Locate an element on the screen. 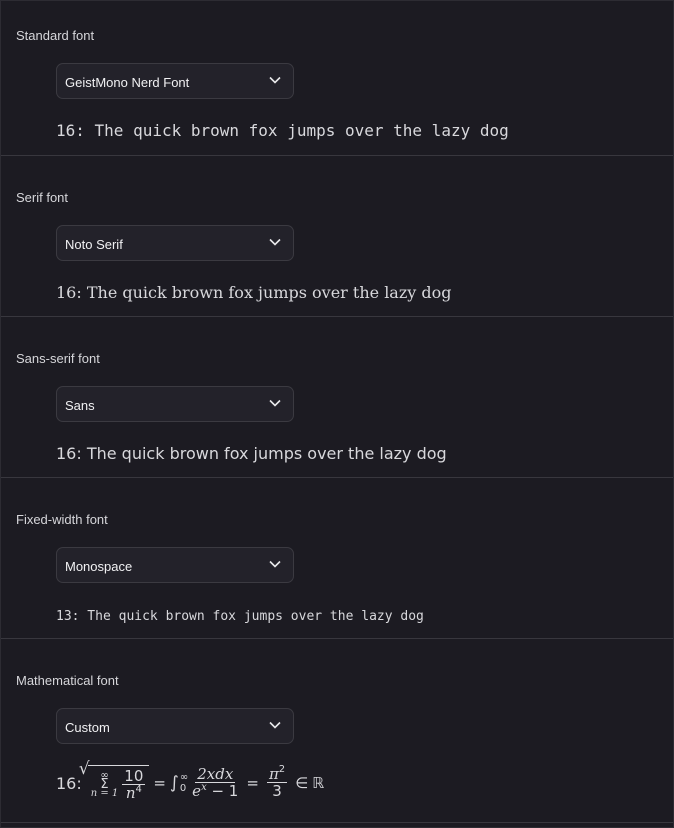  select-value: Monospace is located at coordinates (99, 566).